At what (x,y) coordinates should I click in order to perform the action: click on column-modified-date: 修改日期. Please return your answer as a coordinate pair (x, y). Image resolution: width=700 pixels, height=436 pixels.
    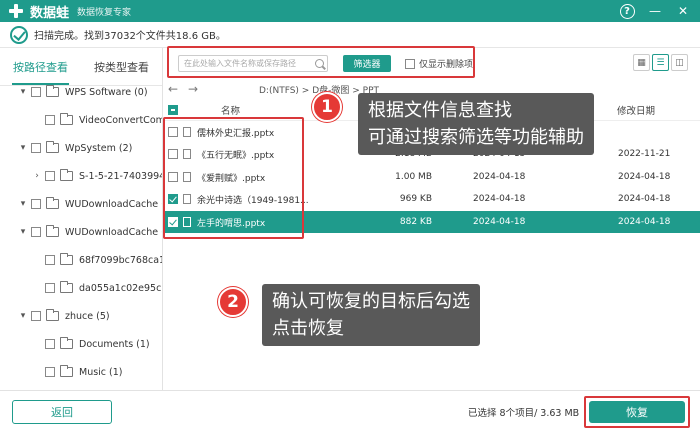
    Looking at the image, I should click on (636, 110).